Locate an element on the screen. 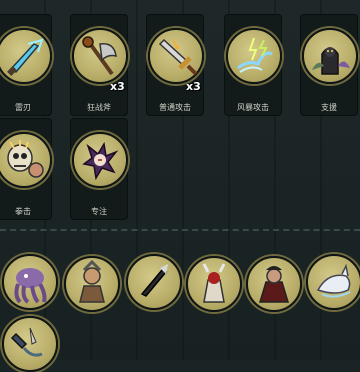  dagger-hand-icon is located at coordinates (30, 344).